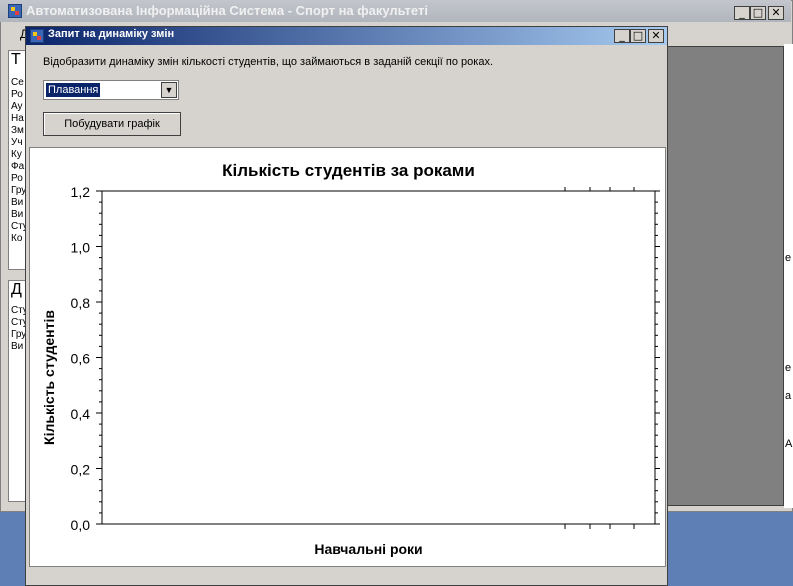 The height and width of the screenshot is (586, 793). I want to click on y-tick-label: 0,4, so click(81, 414).